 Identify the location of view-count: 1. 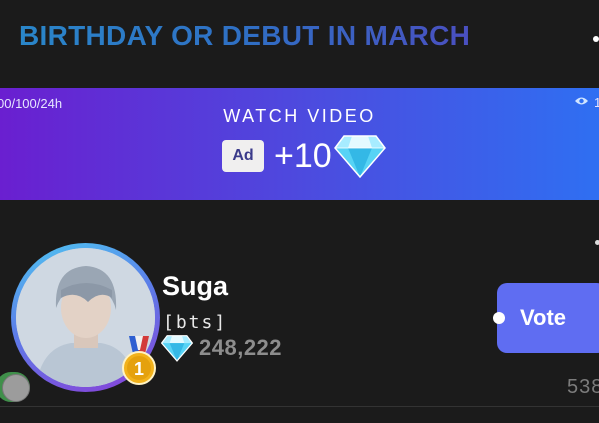
(596, 102).